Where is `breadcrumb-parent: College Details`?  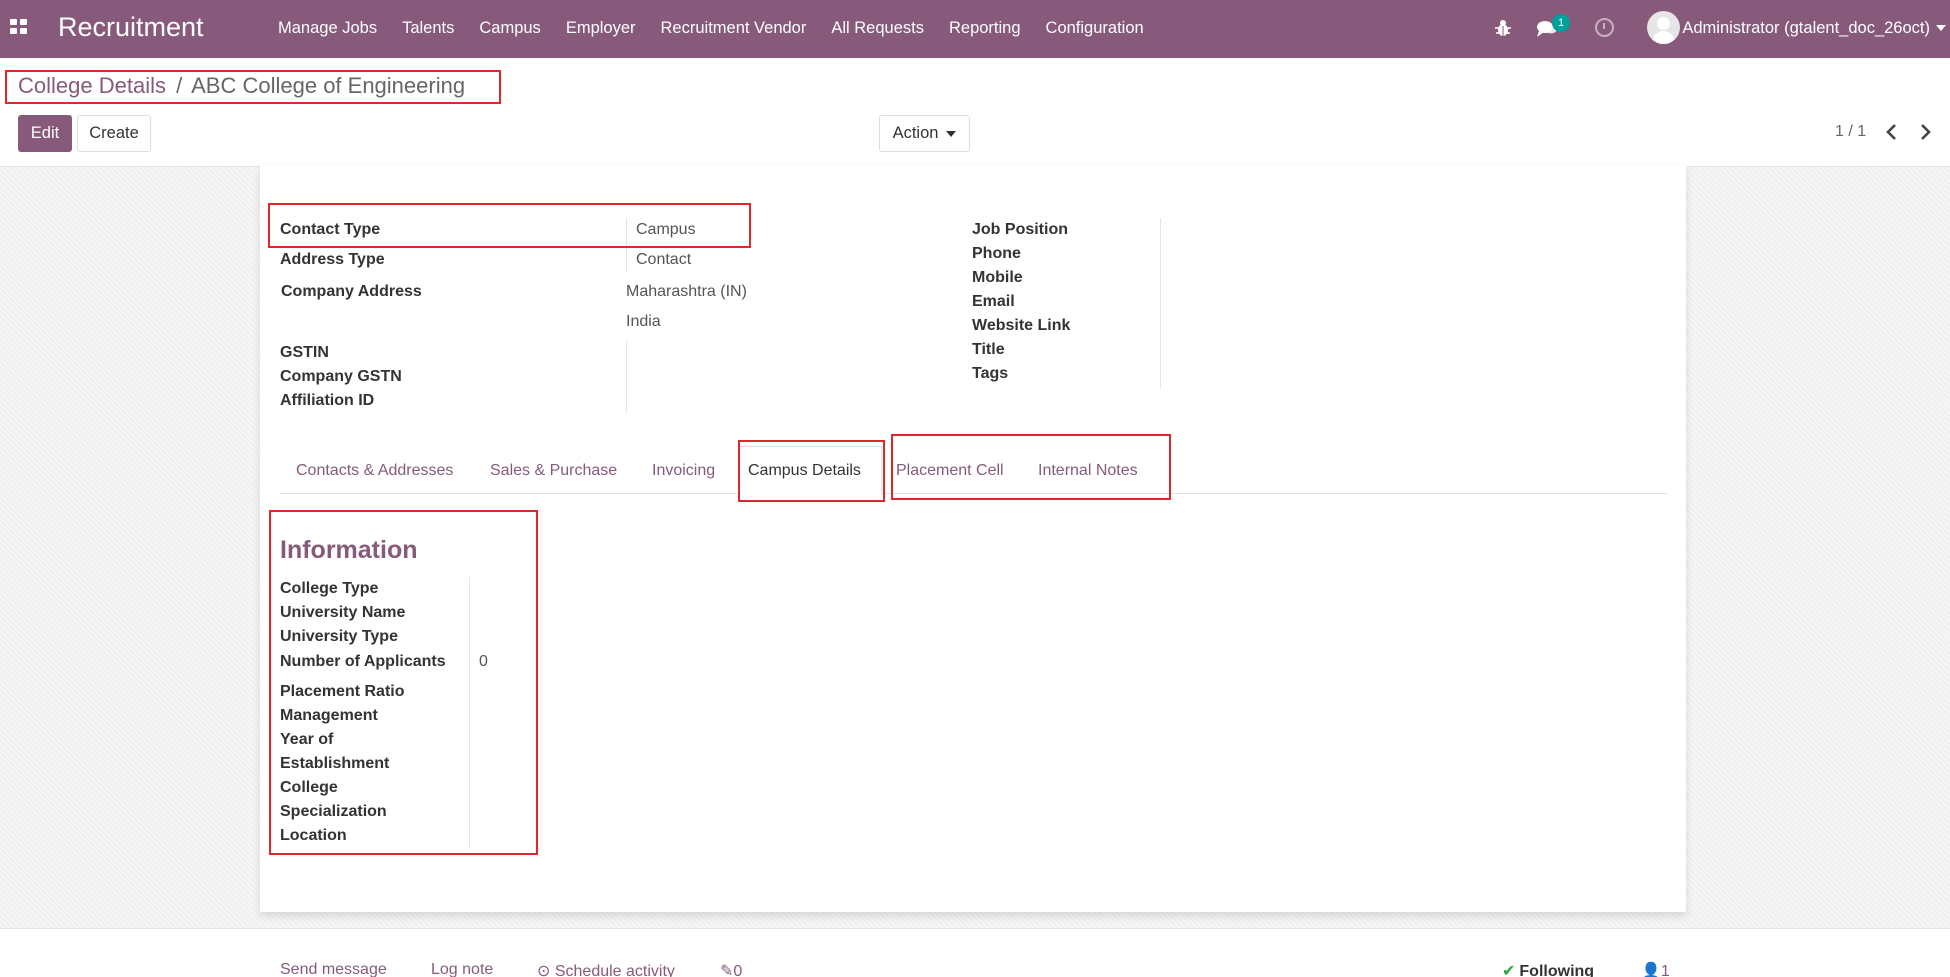
breadcrumb-parent: College Details is located at coordinates (92, 85).